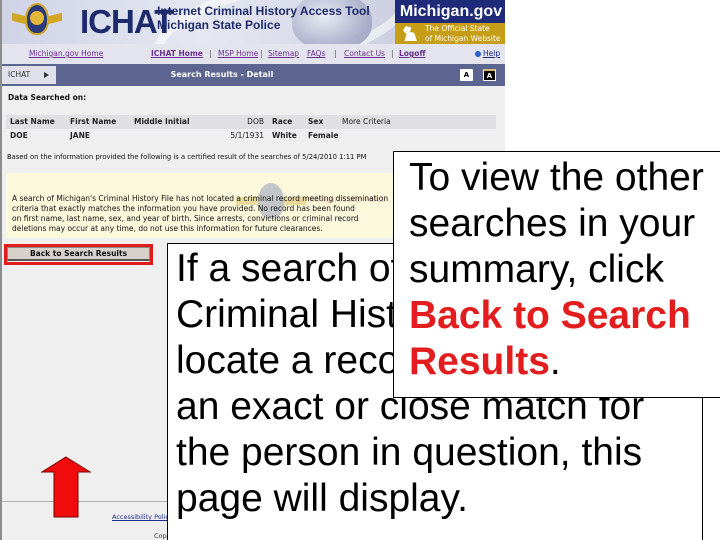  I want to click on callout-line: summary, click, so click(536, 269).